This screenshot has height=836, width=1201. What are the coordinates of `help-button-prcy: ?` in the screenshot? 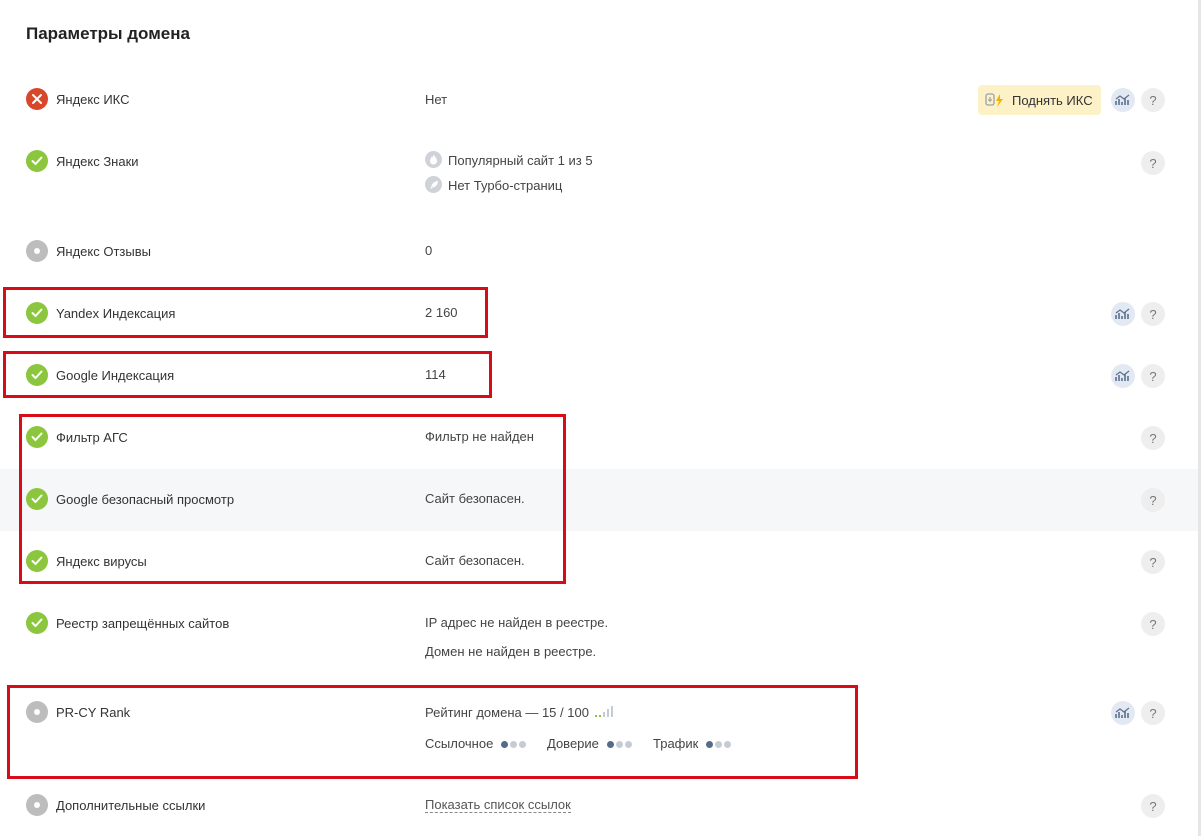 It's located at (1153, 713).